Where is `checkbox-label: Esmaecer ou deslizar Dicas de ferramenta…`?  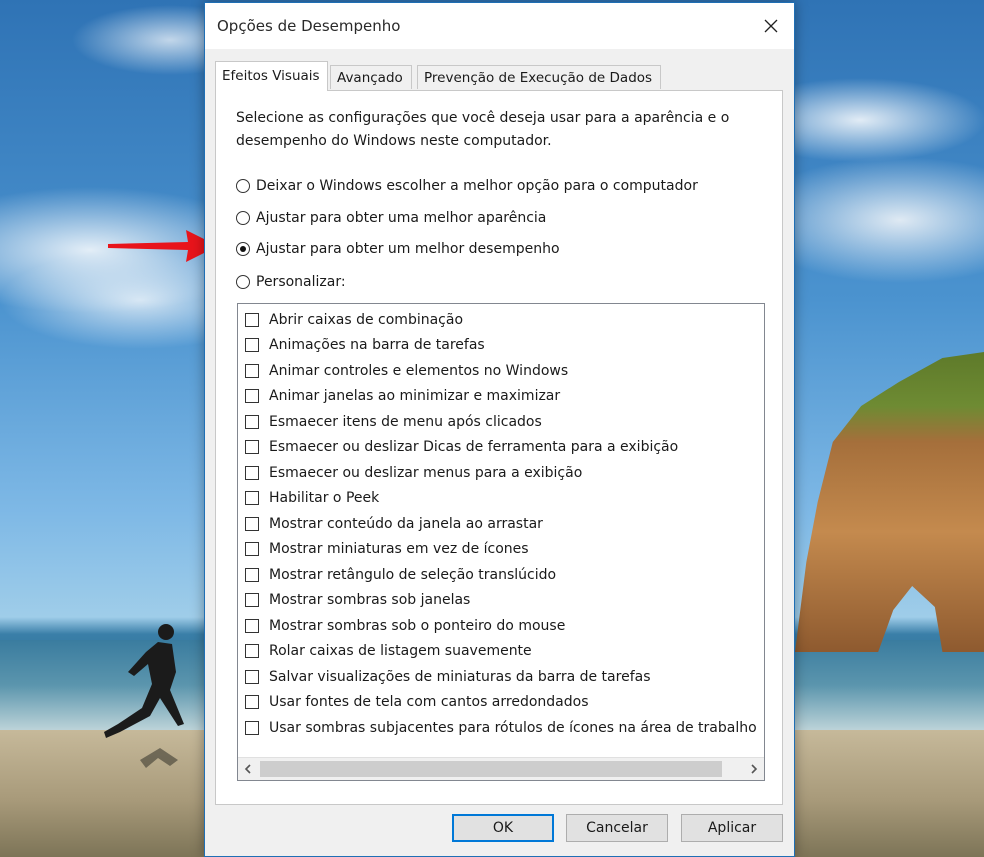
checkbox-label: Esmaecer ou deslizar Dicas de ferramenta… is located at coordinates (474, 447).